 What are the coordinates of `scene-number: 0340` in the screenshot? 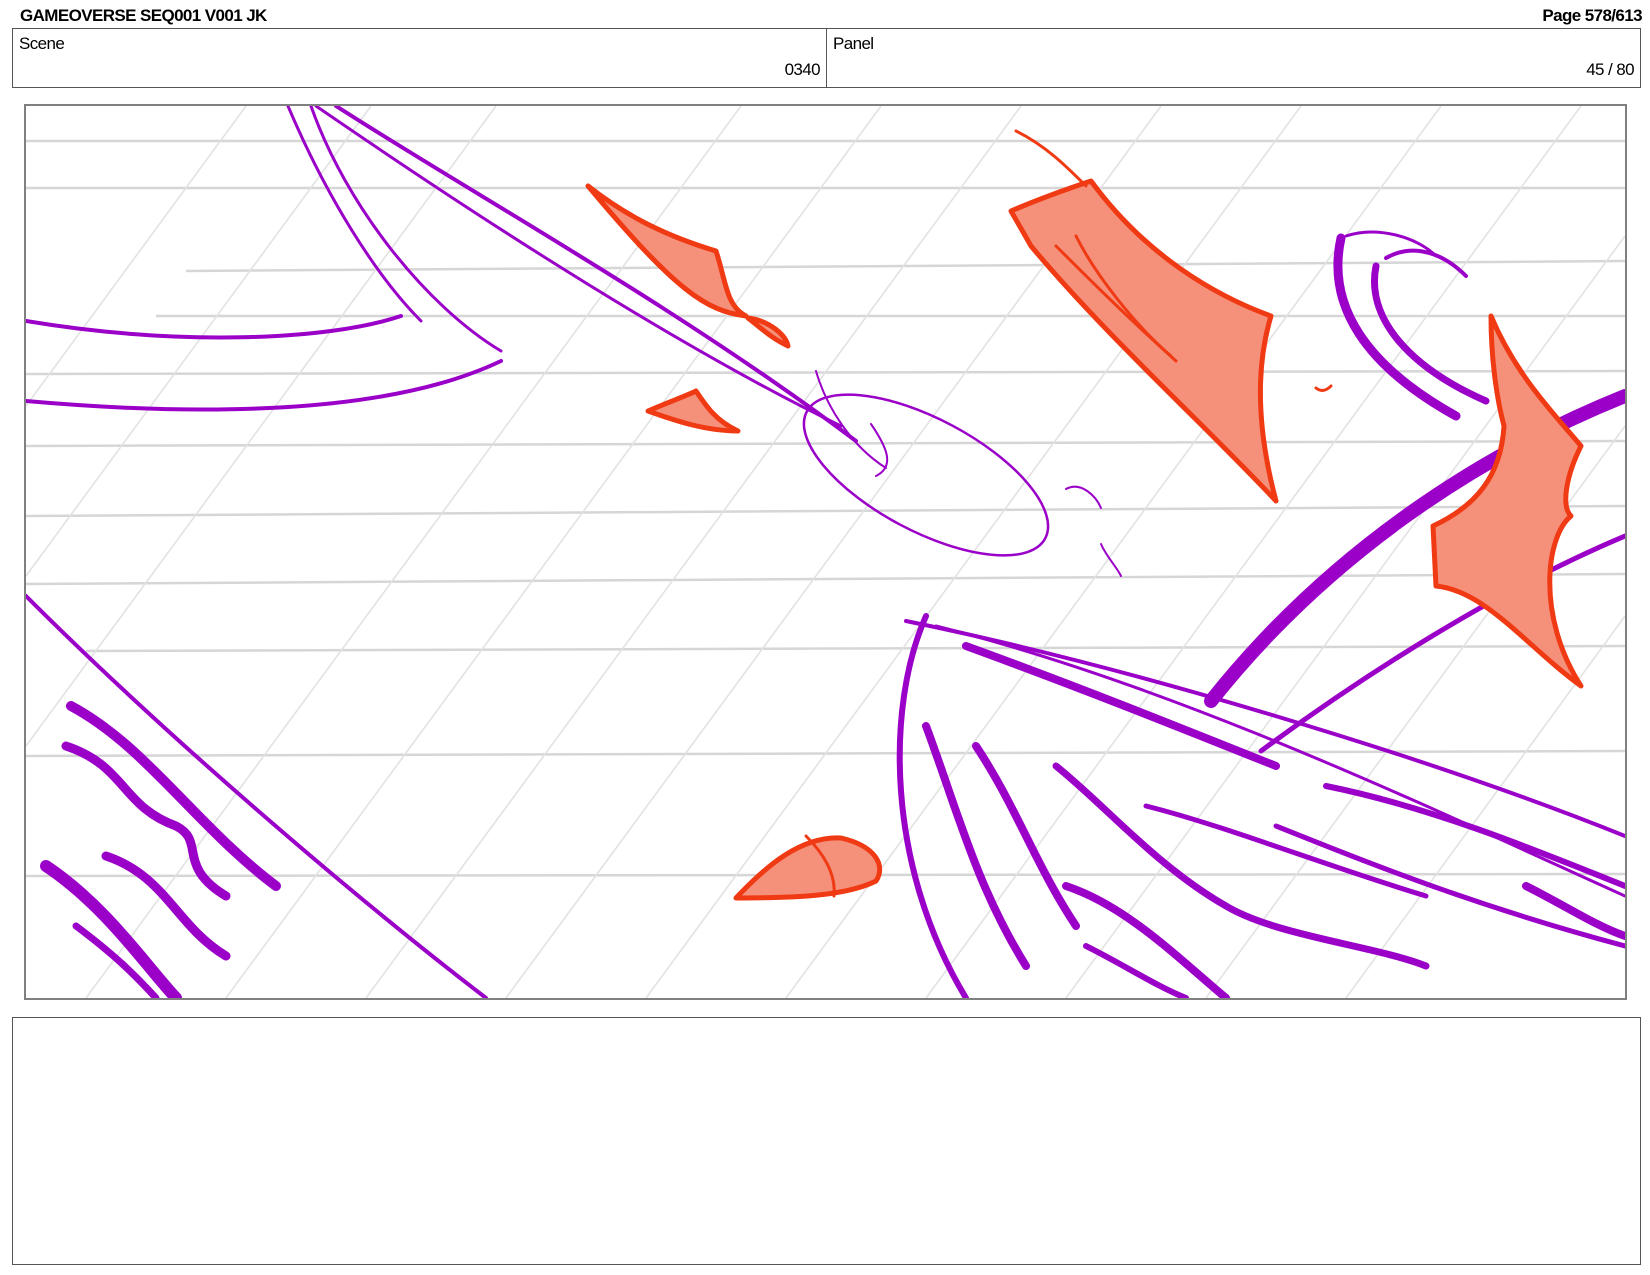 It's located at (802, 69).